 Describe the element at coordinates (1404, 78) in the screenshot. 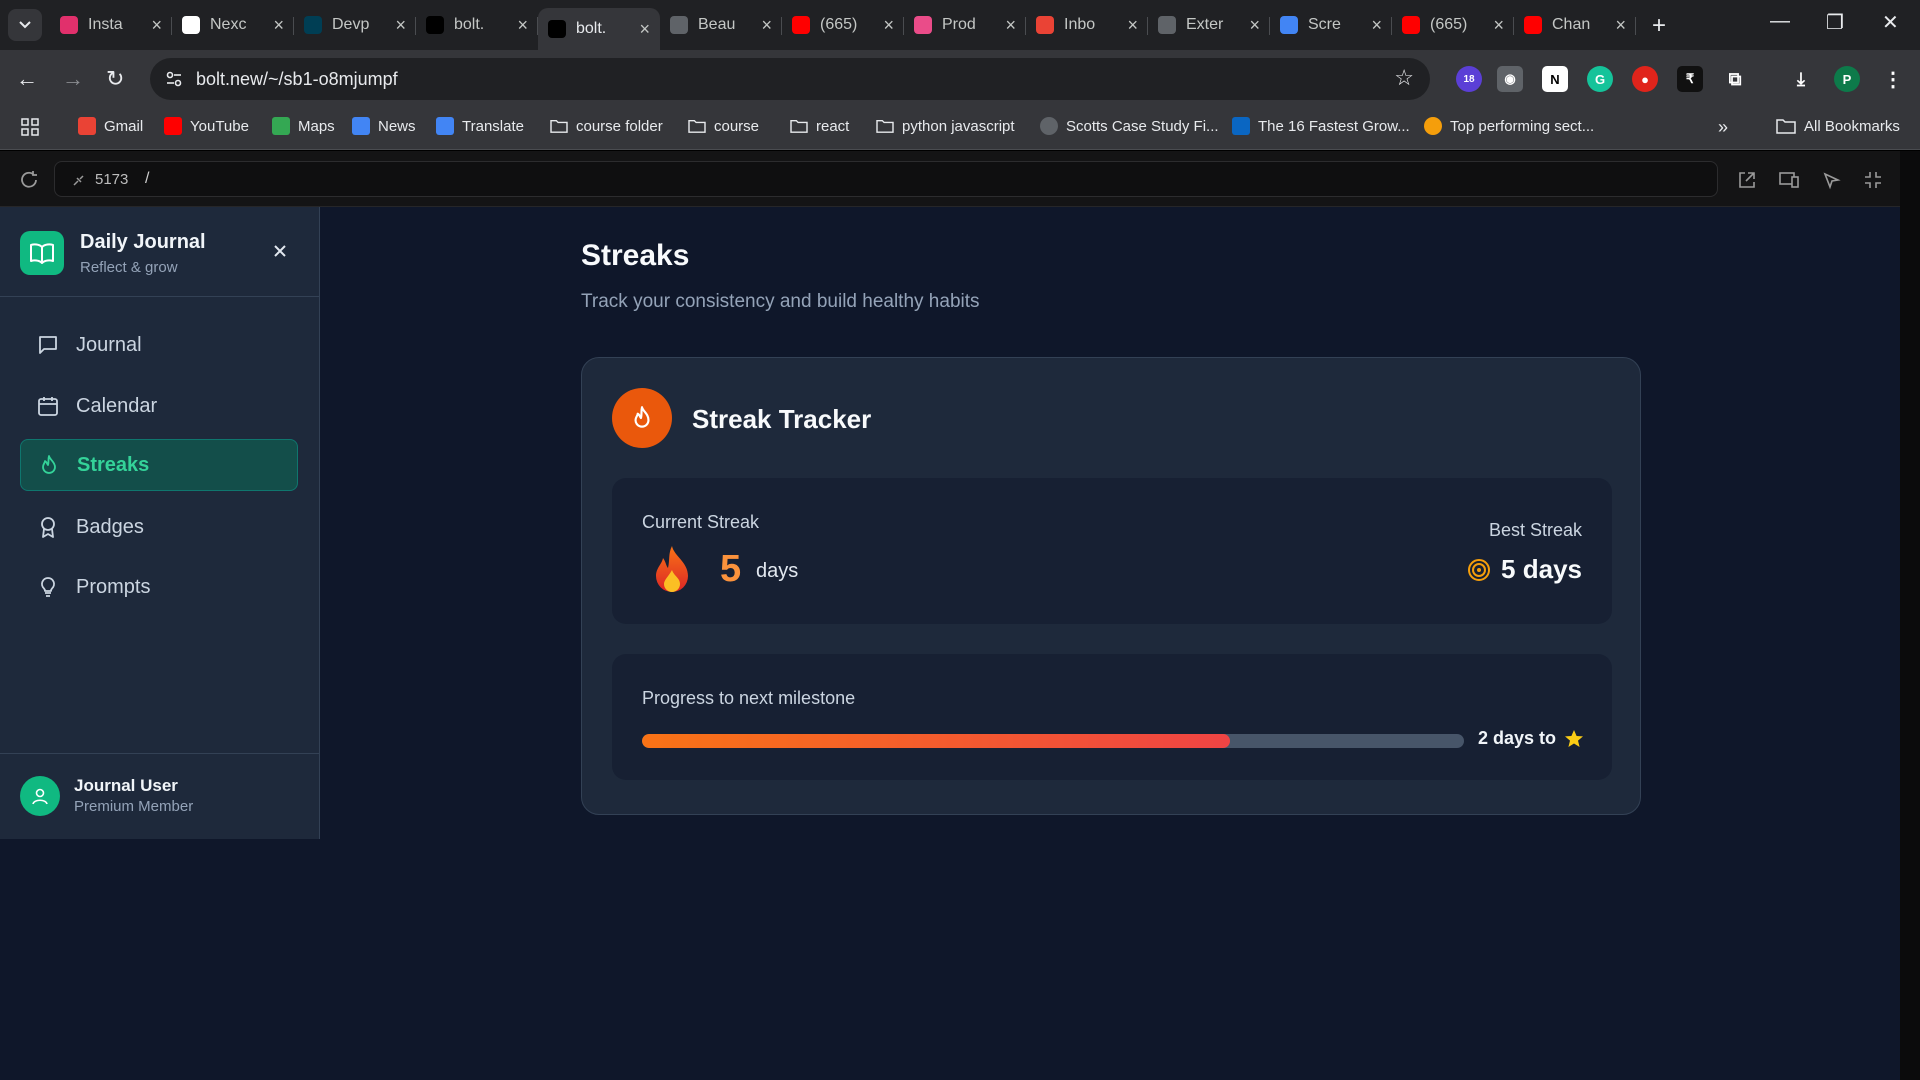

I see `bookmark-star-icon: ☆` at that location.